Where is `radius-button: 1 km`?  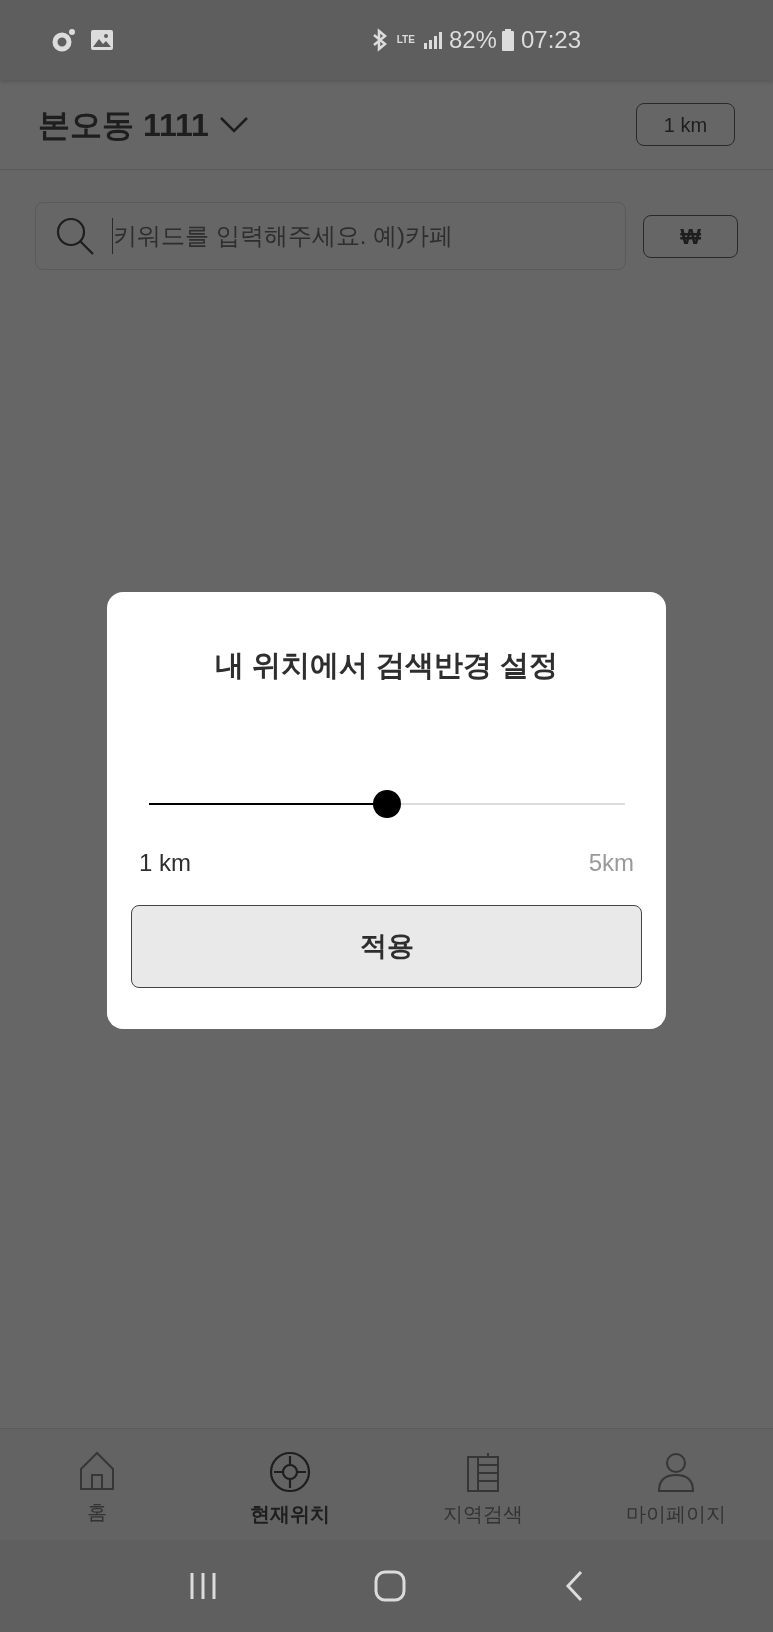 radius-button: 1 km is located at coordinates (685, 124).